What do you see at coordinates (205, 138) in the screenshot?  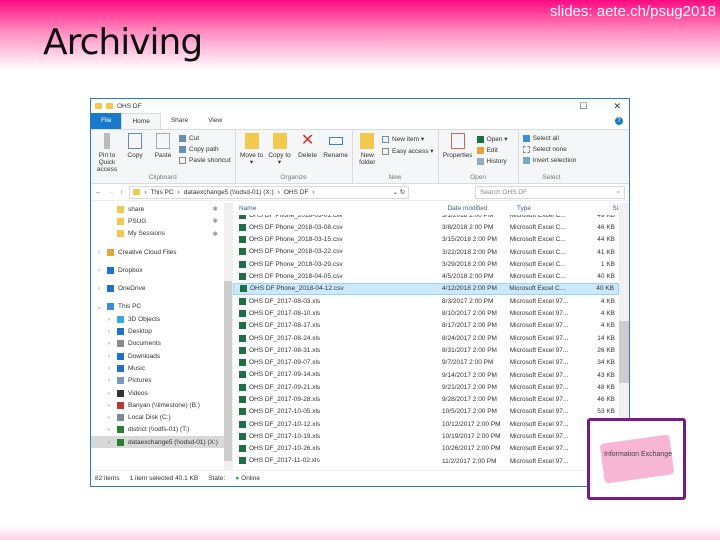 I see `cut-button: Cut` at bounding box center [205, 138].